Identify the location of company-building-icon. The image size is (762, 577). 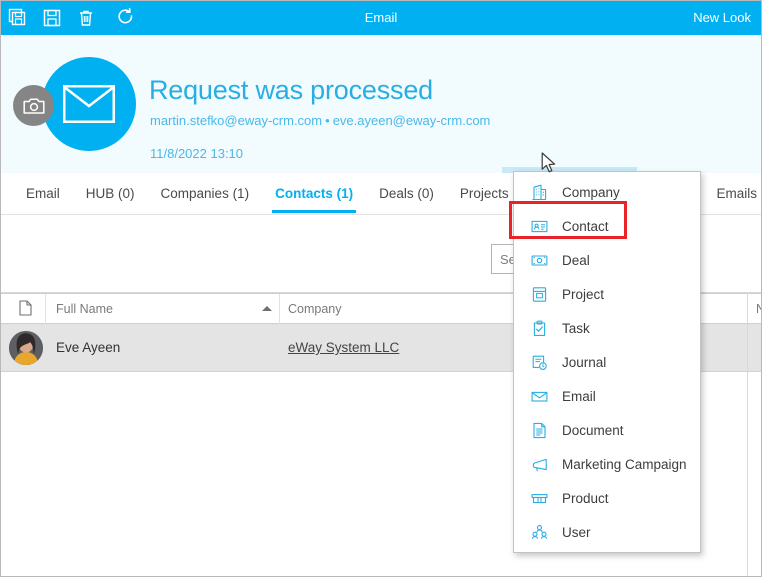
(539, 192).